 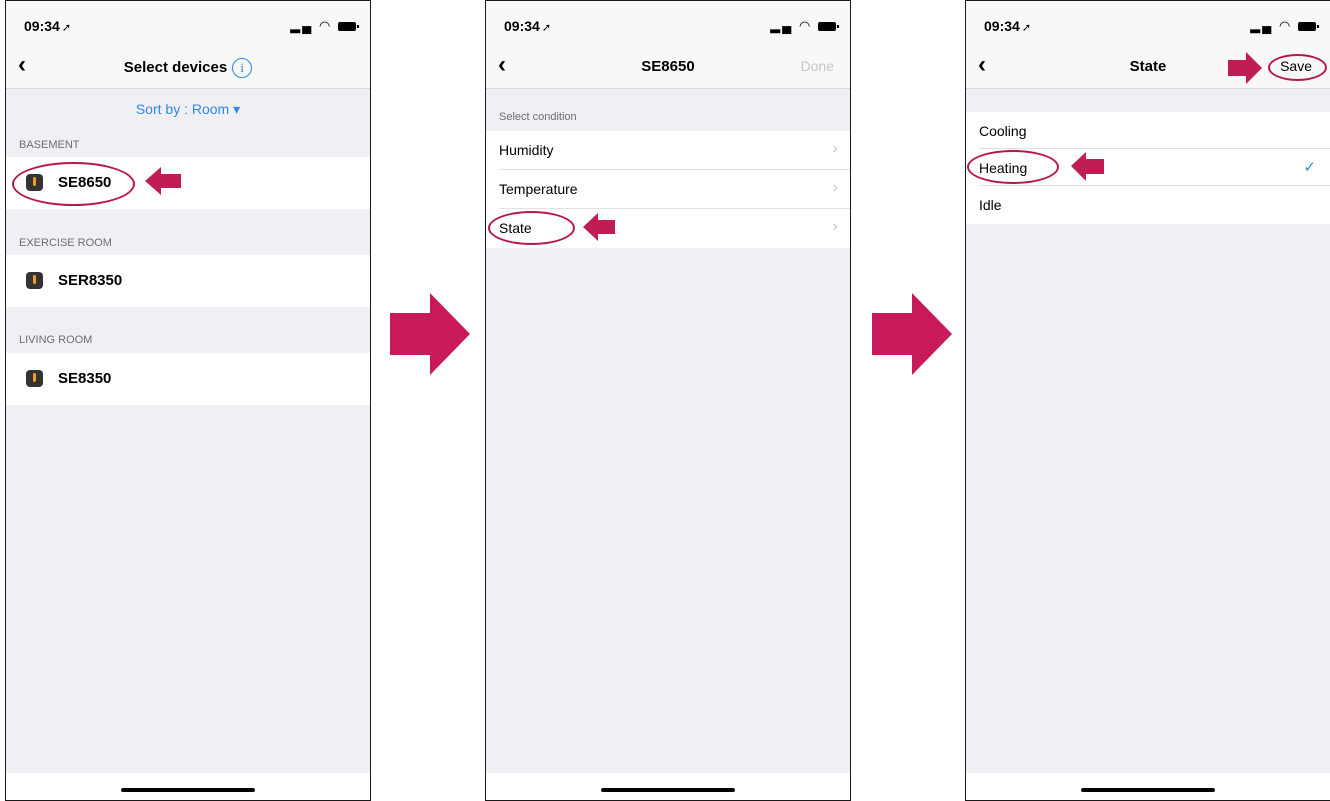 I want to click on info-icon: i, so click(x=242, y=68).